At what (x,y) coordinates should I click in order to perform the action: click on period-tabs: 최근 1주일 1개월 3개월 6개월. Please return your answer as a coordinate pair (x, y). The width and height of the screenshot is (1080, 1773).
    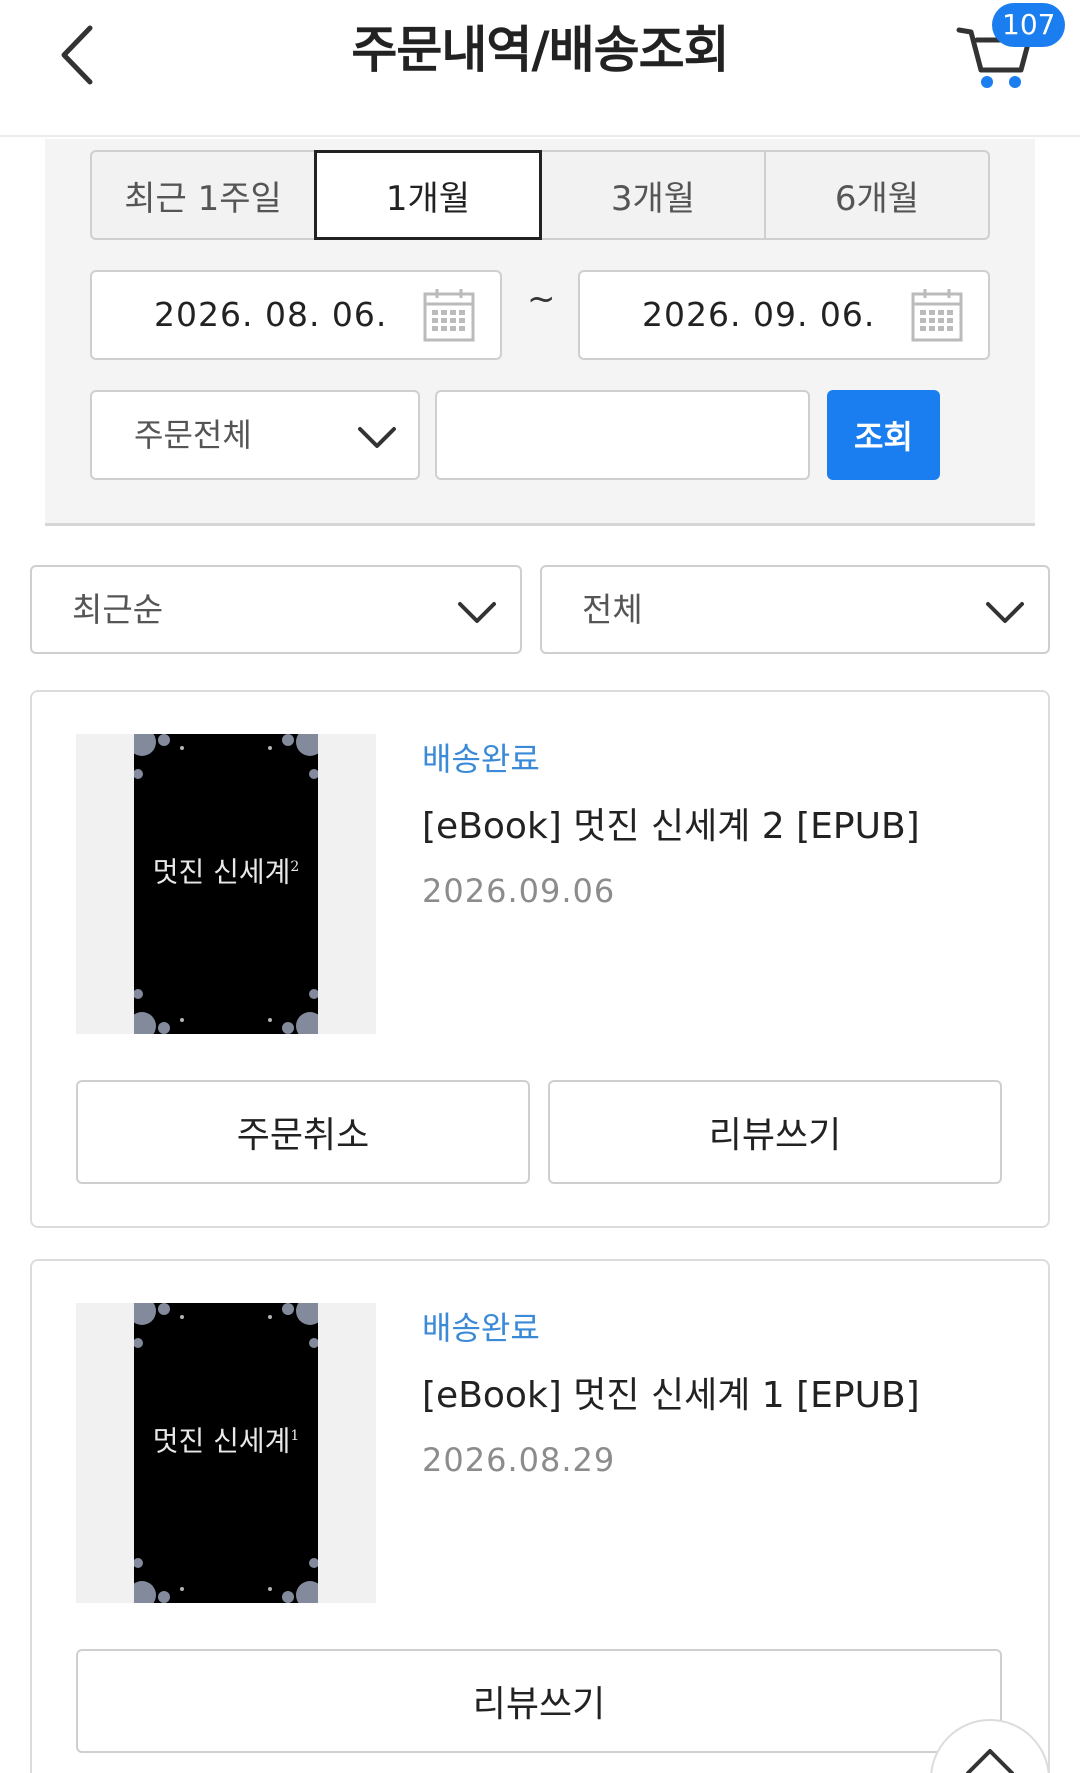
    Looking at the image, I should click on (540, 195).